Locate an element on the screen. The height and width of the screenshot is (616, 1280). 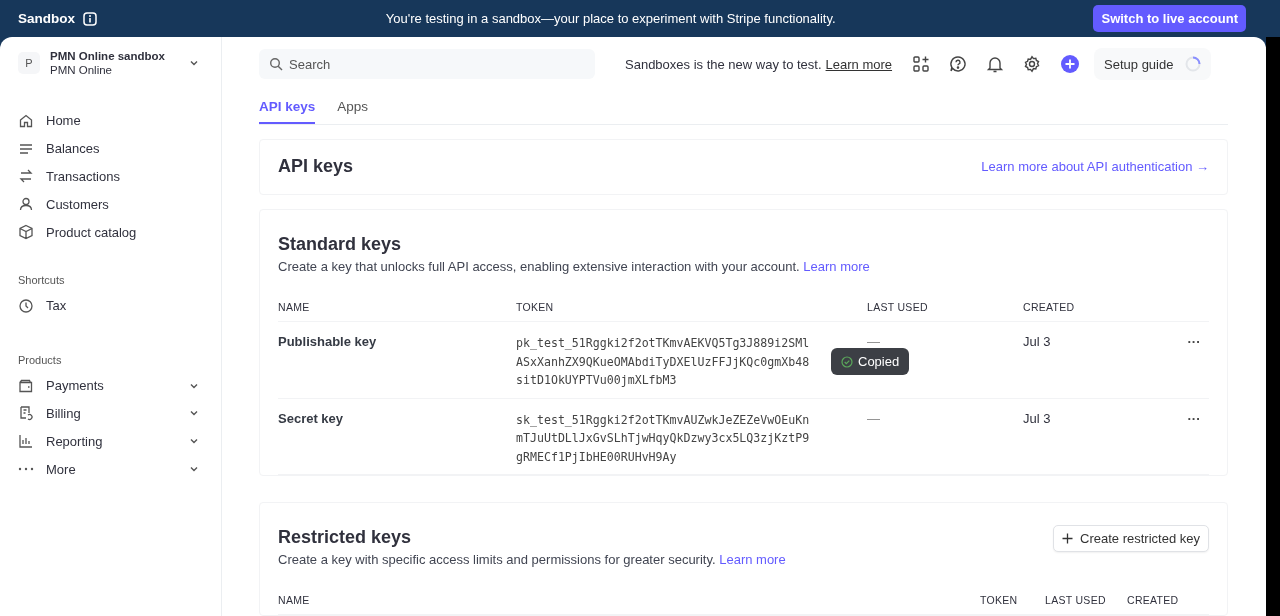
tab: API keys is located at coordinates (287, 108).